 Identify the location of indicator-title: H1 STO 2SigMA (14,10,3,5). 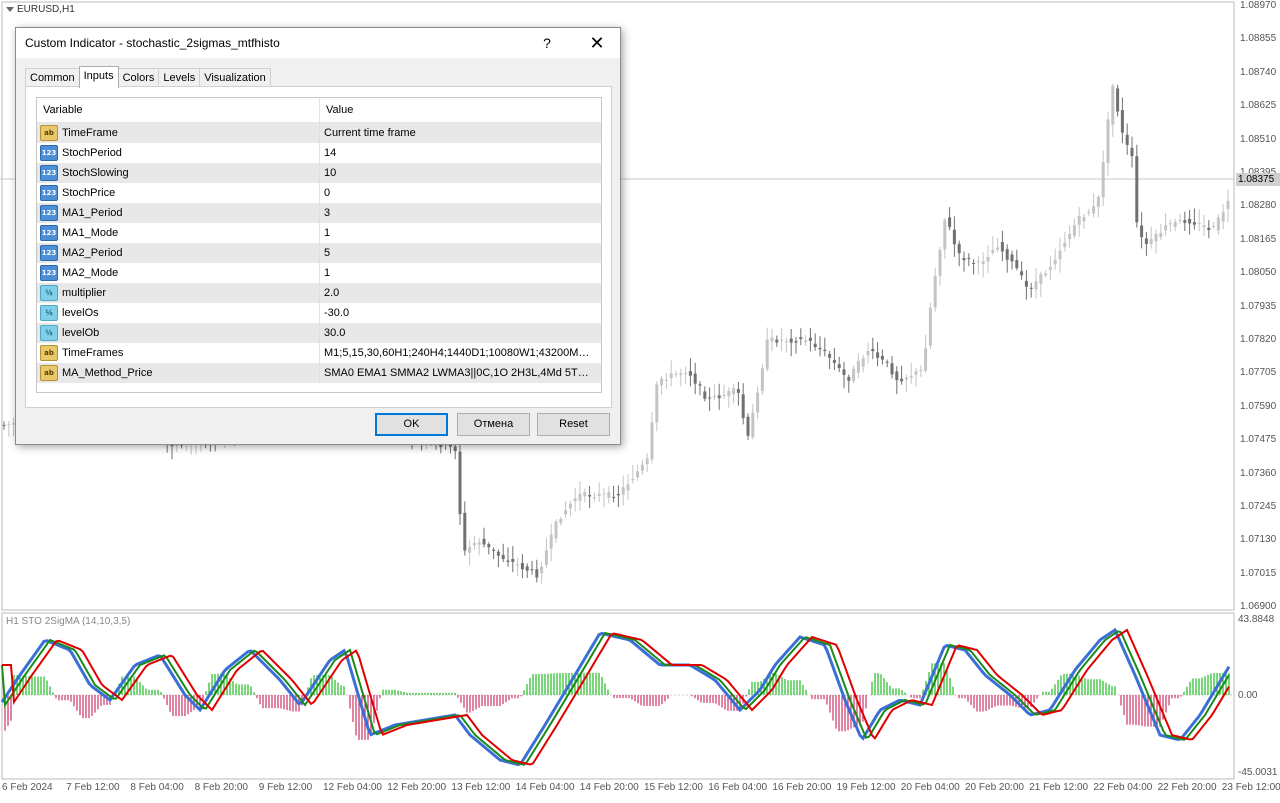
(68, 621).